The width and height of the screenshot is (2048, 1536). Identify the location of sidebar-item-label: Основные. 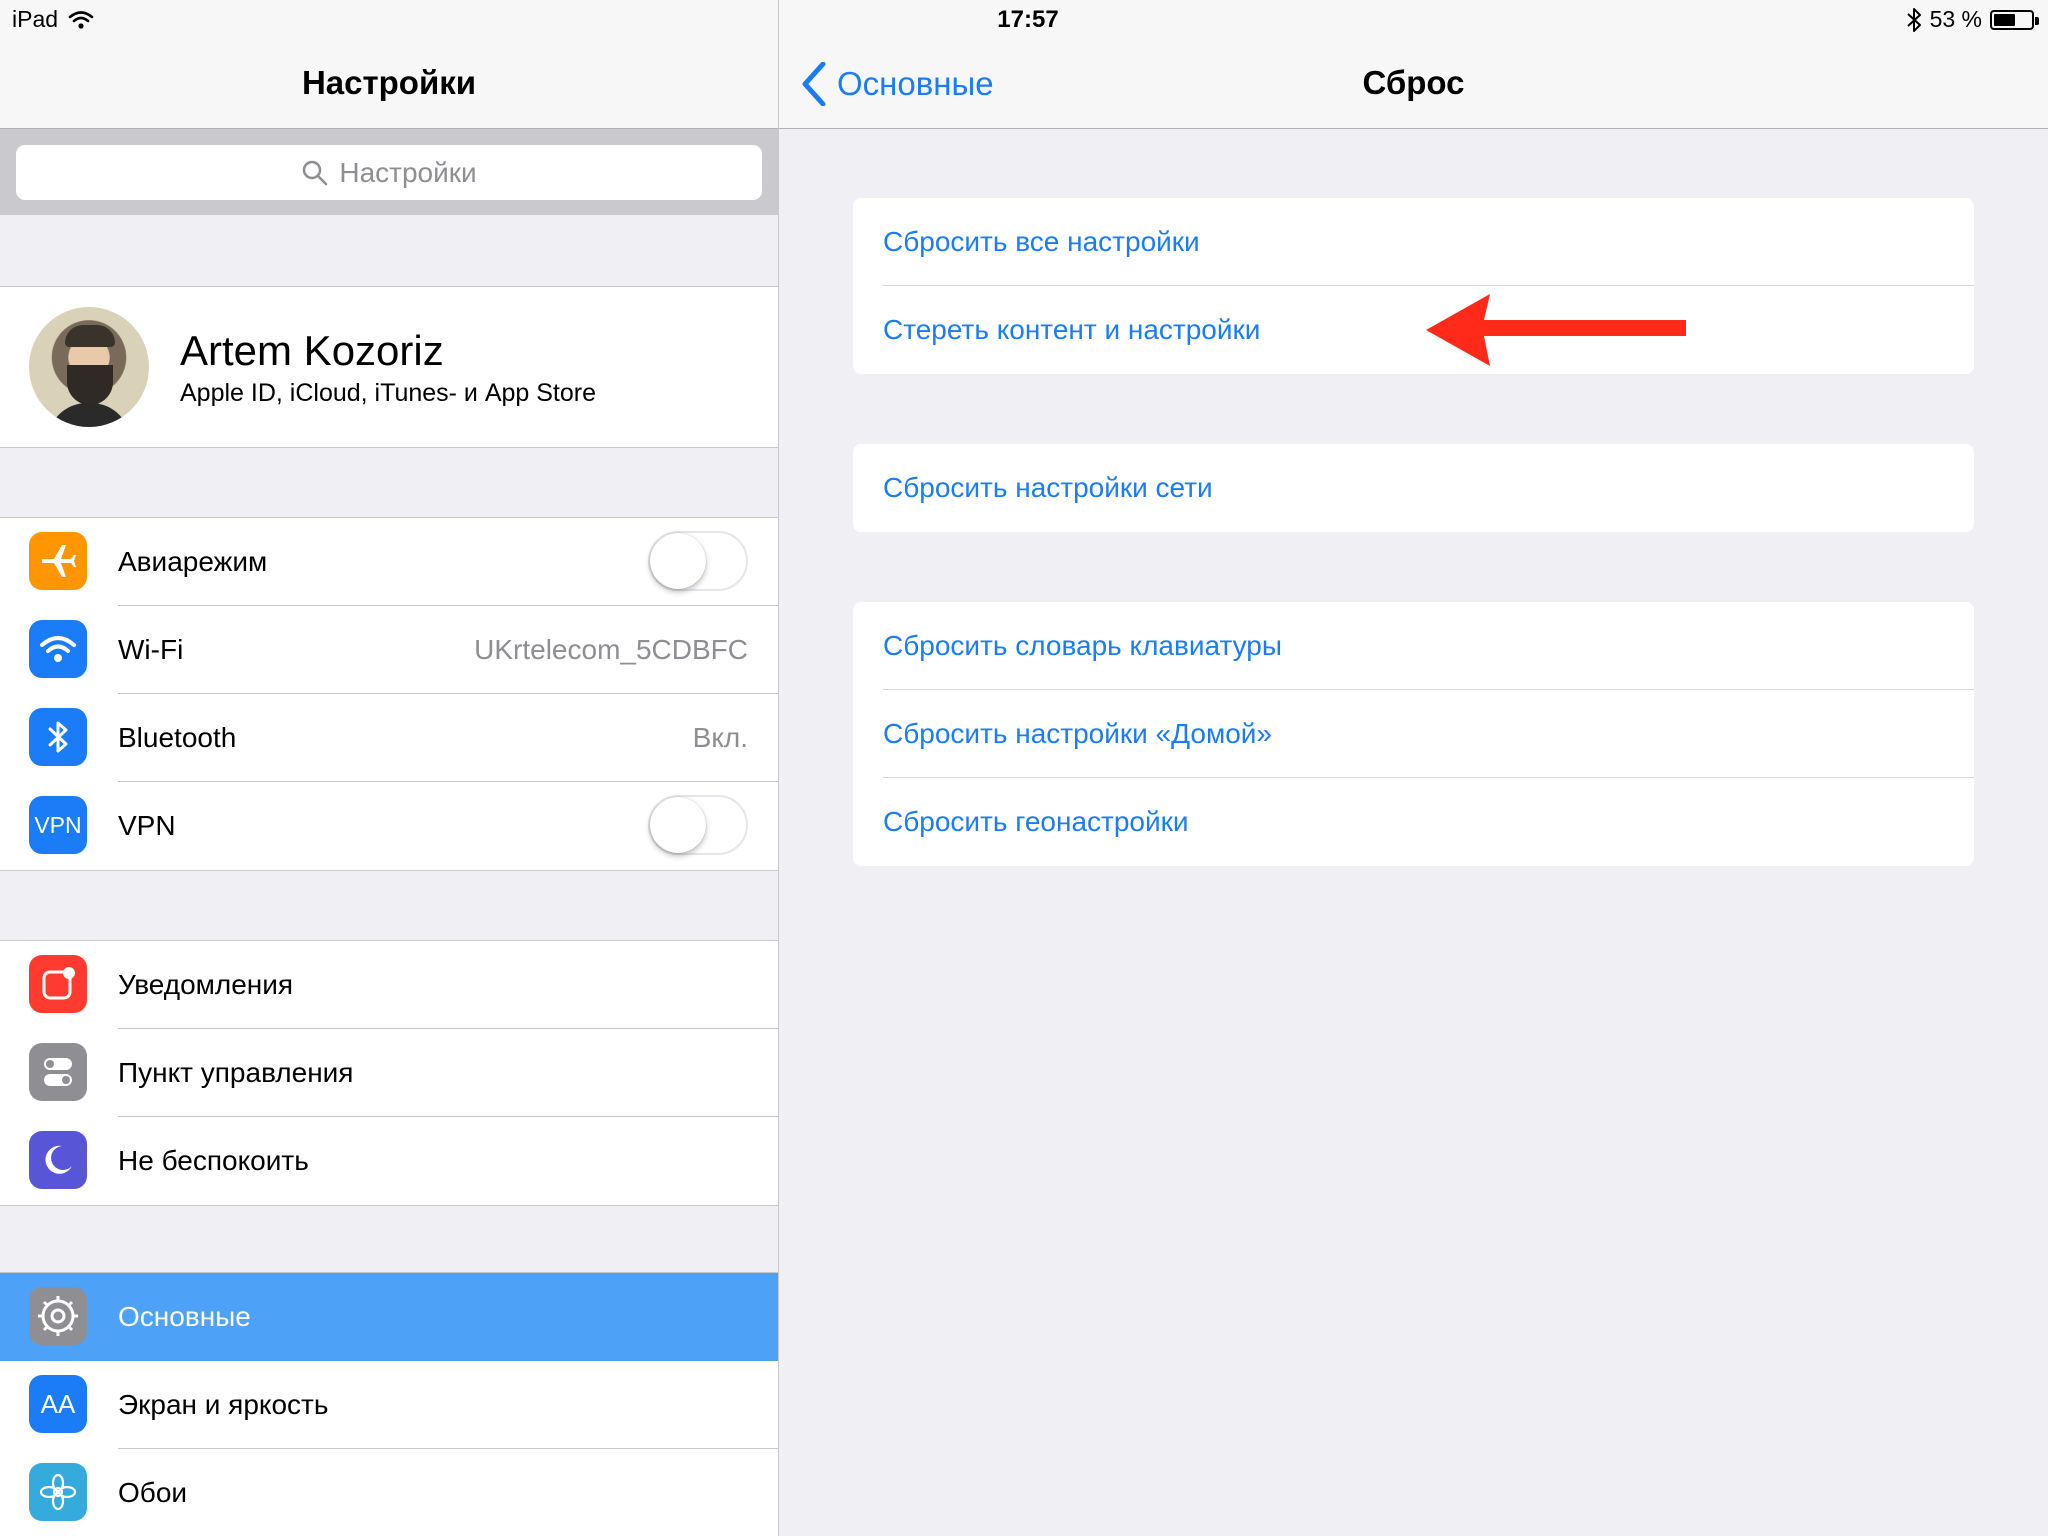
(184, 1316).